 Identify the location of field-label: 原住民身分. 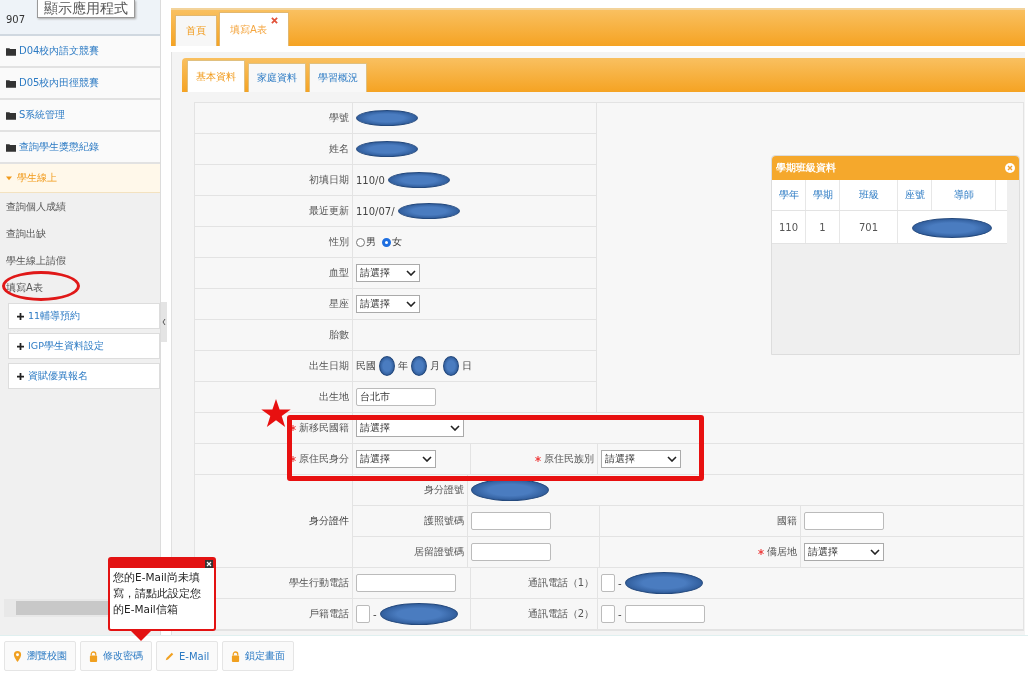
(324, 459).